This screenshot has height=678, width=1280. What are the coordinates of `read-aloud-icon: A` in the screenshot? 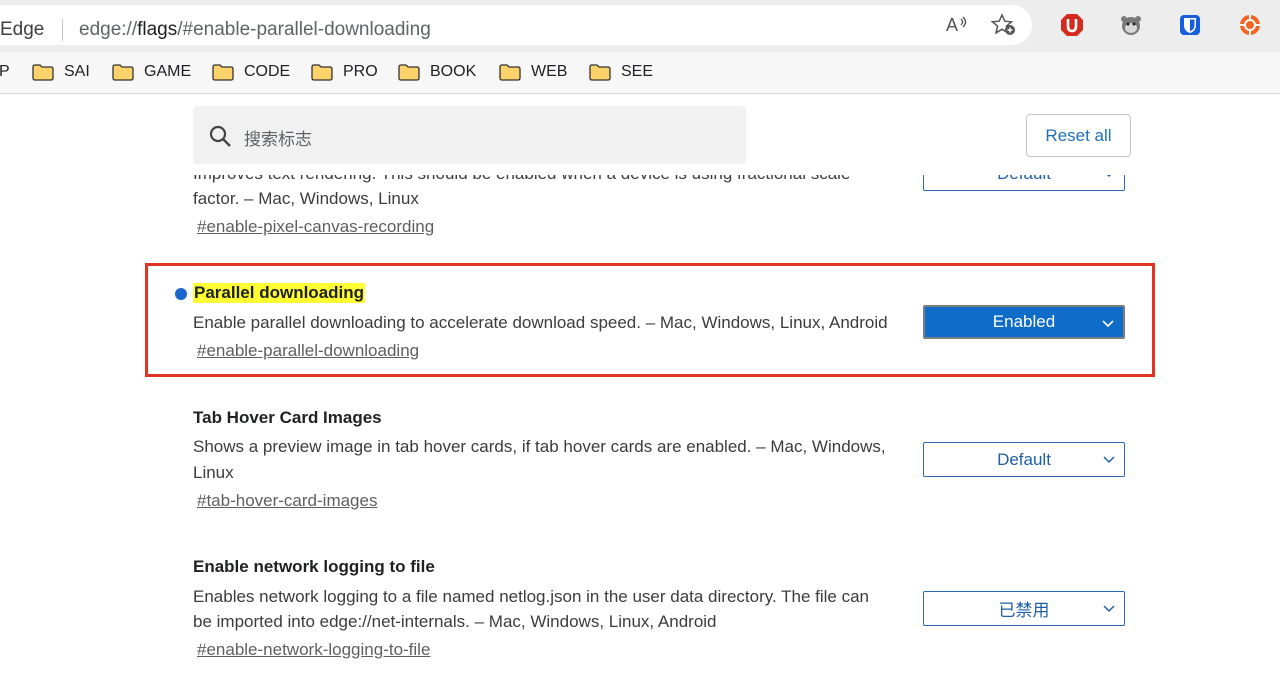 It's located at (957, 25).